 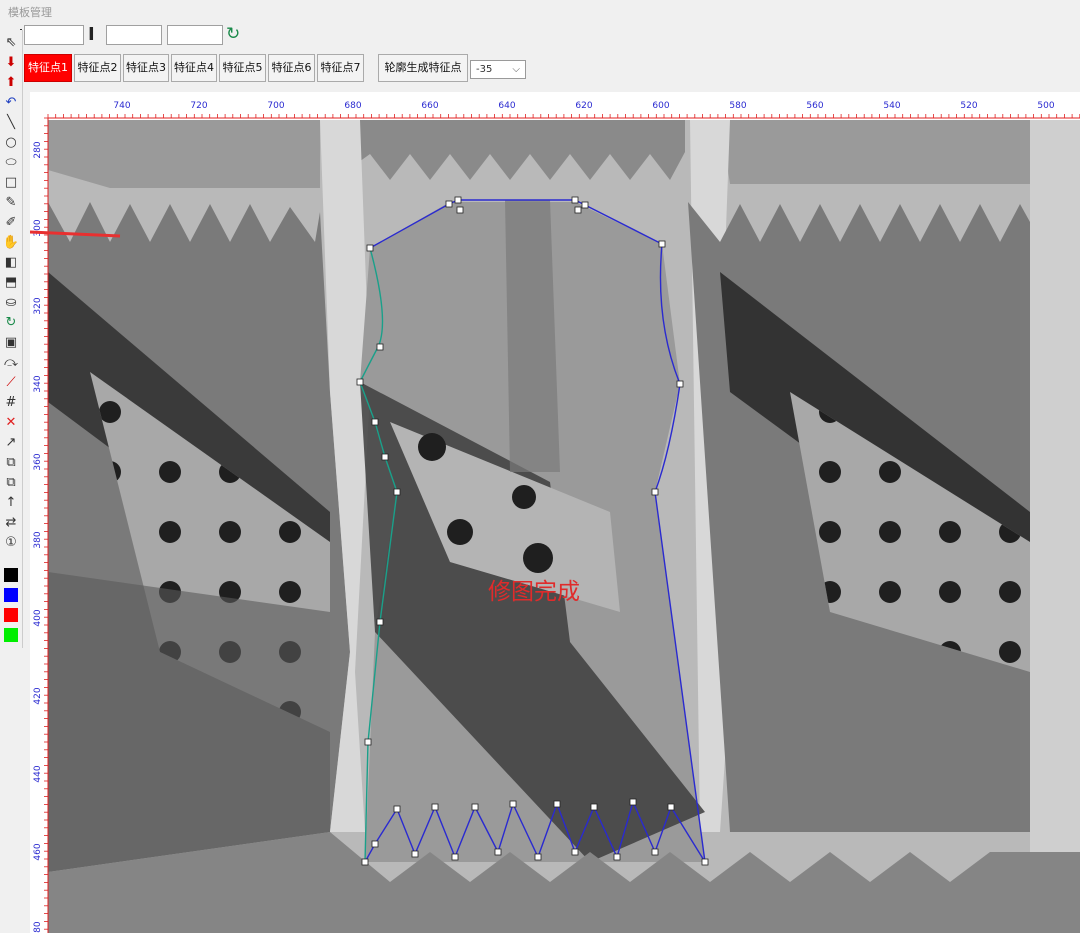 I want to click on pen-icon: ✎, so click(x=11, y=203).